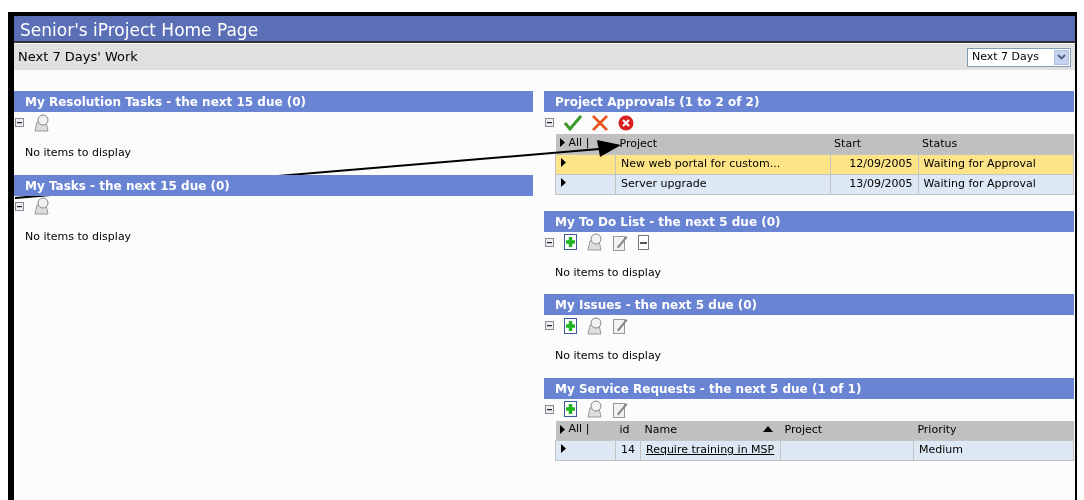 Image resolution: width=1084 pixels, height=500 pixels. Describe the element at coordinates (880, 163) in the screenshot. I see `table-cell-text: 12/09/2005` at that location.